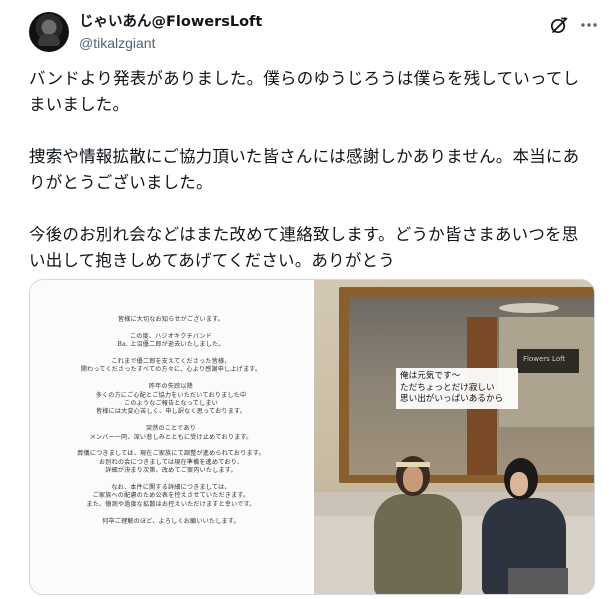 The width and height of the screenshot is (616, 599). Describe the element at coordinates (418, 525) in the screenshot. I see `person-left` at that location.